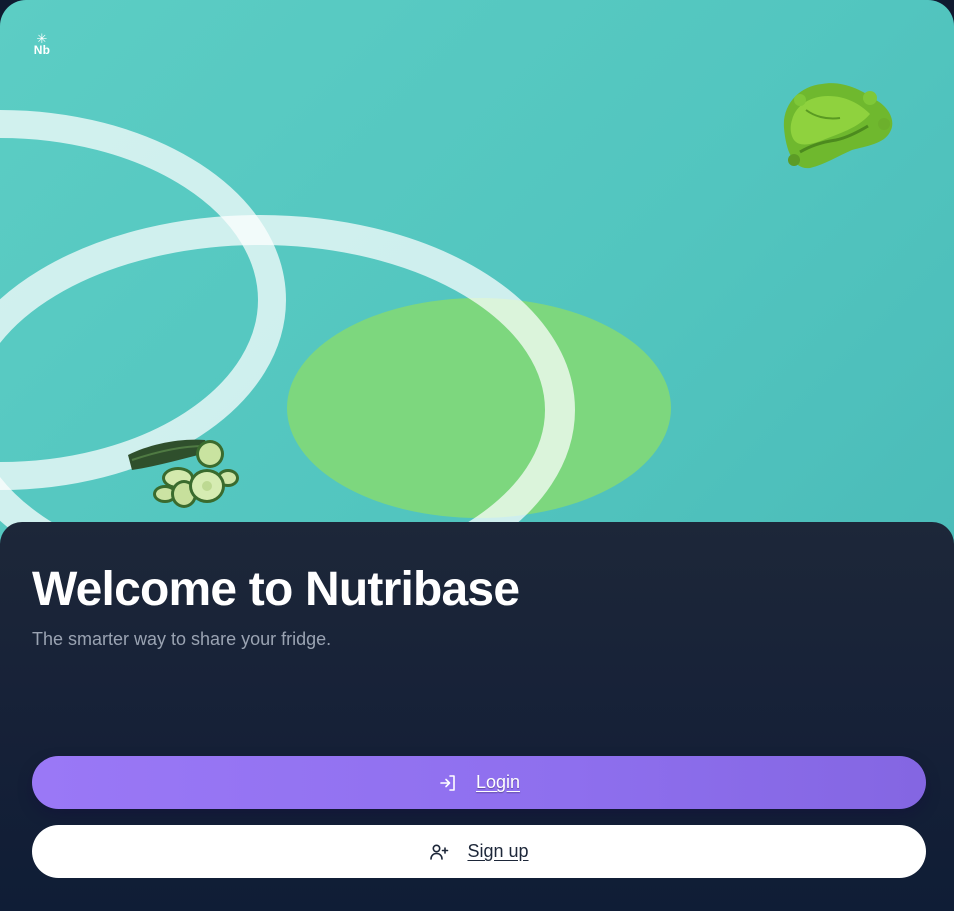  I want to click on login-label: Login, so click(498, 782).